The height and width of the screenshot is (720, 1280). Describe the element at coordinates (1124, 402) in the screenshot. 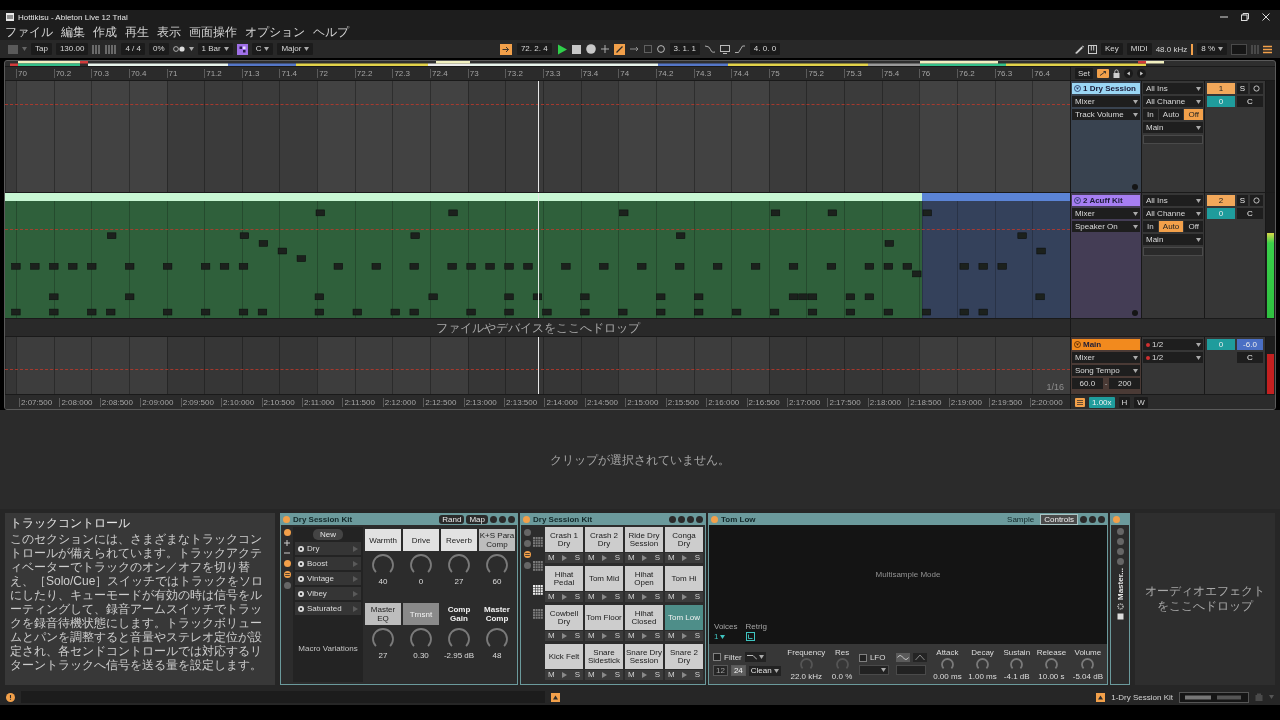

I see `fit-height-button: H` at that location.